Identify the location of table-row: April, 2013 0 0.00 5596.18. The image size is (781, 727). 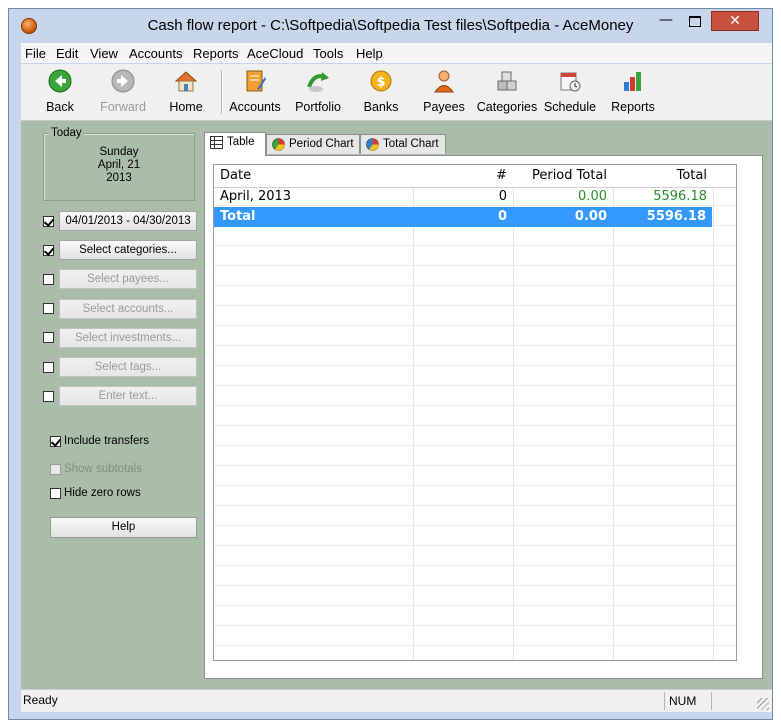
(475, 197).